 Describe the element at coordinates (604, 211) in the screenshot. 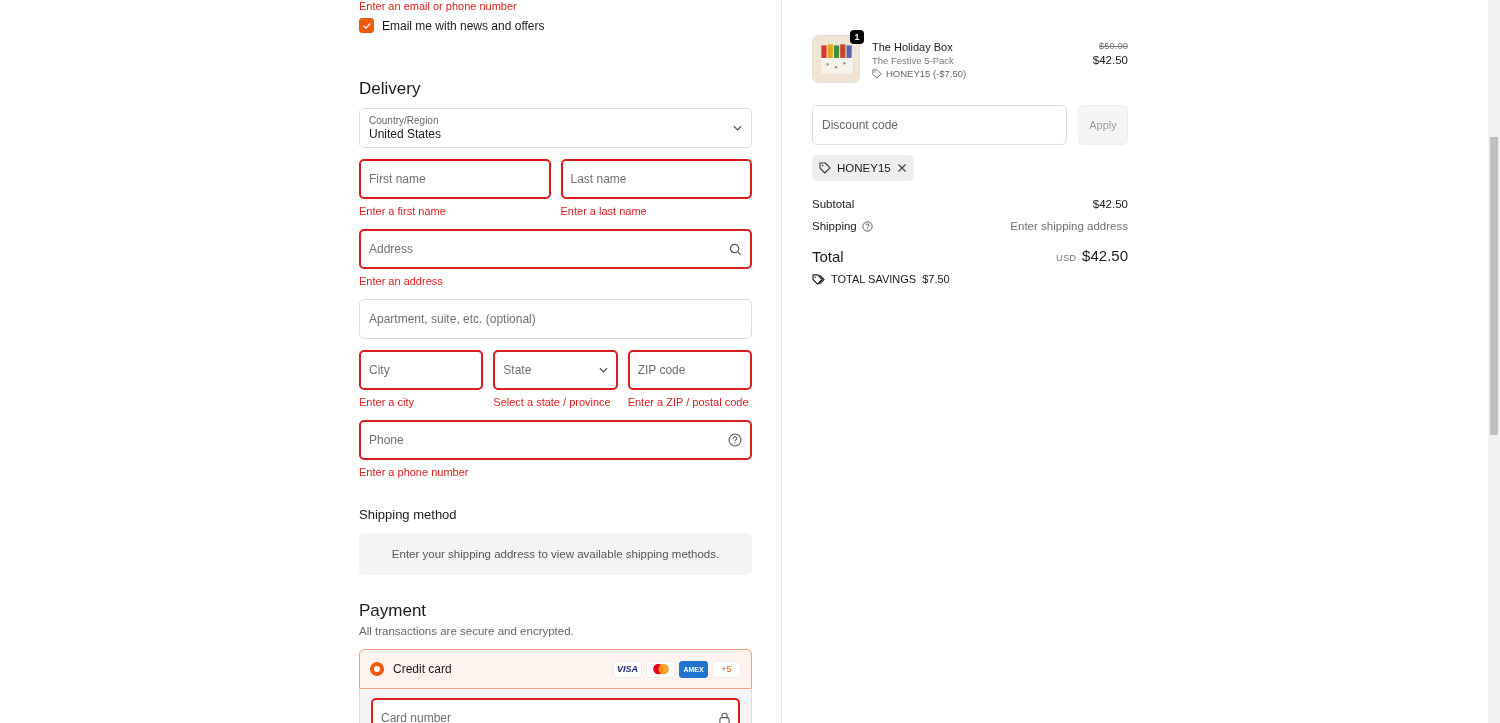

I see `error-message: Enter a last name` at that location.